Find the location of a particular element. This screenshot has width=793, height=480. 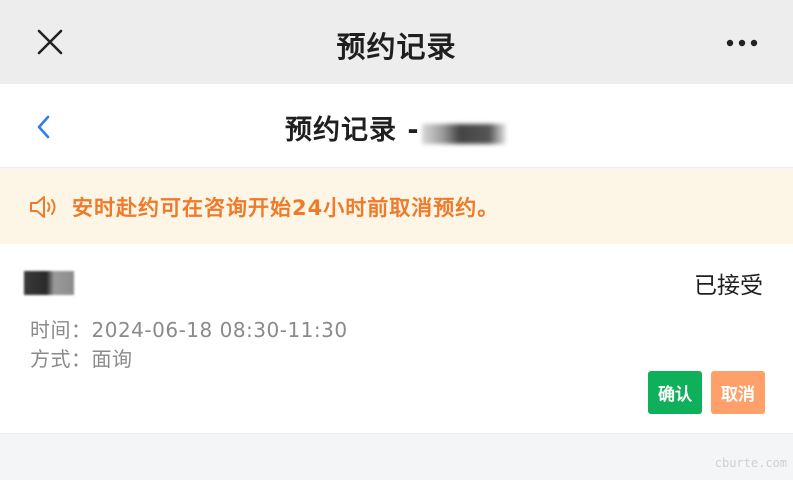

time-row: 时间：2024-06-18 08:30-11:30 is located at coordinates (189, 328).